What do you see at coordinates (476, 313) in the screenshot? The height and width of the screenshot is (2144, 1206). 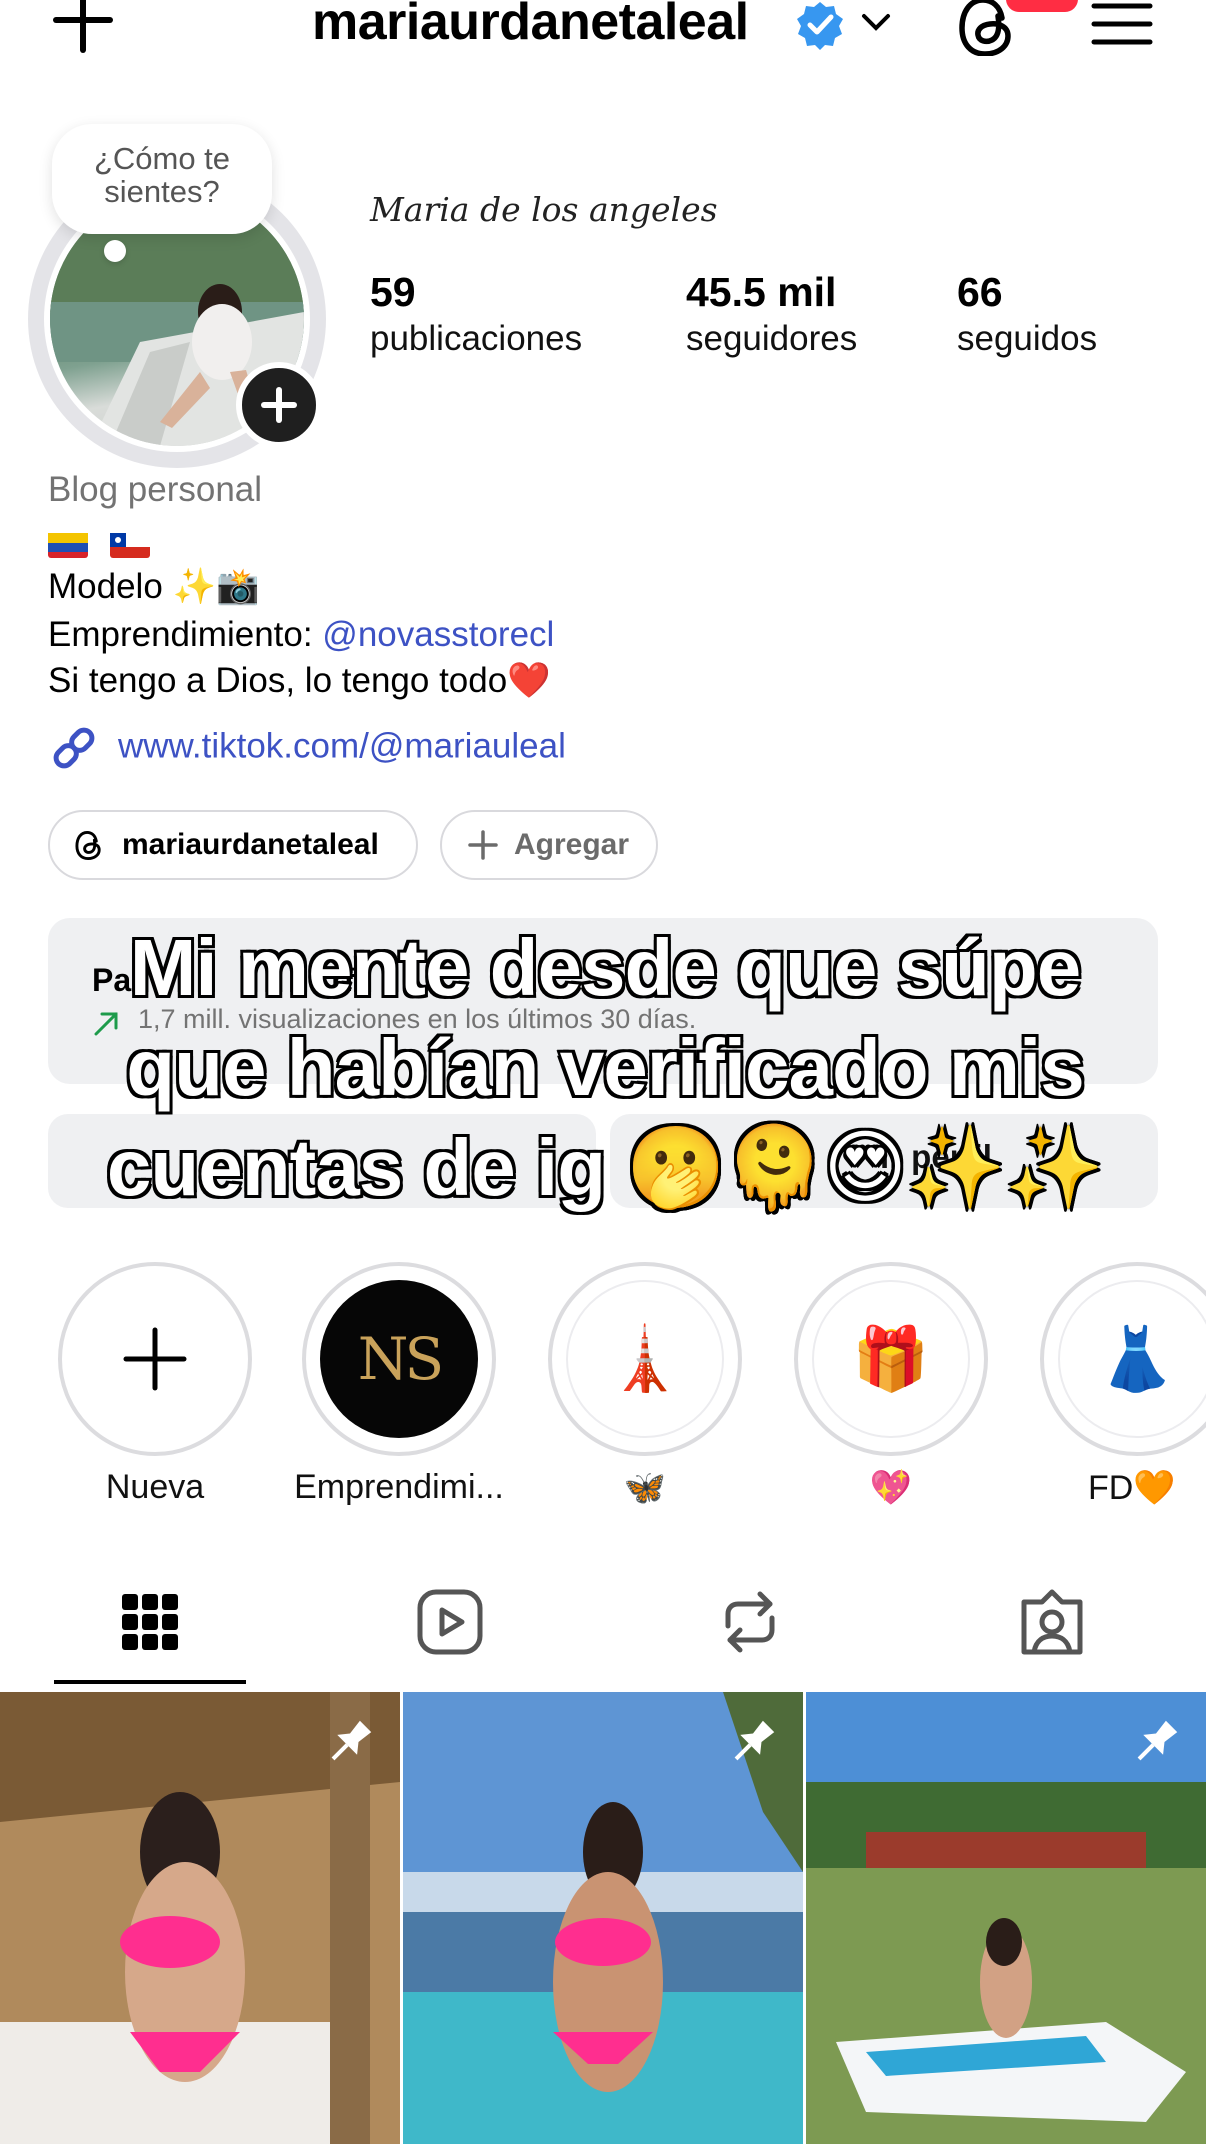 I see `stat-posts: 59 publicaciones` at bounding box center [476, 313].